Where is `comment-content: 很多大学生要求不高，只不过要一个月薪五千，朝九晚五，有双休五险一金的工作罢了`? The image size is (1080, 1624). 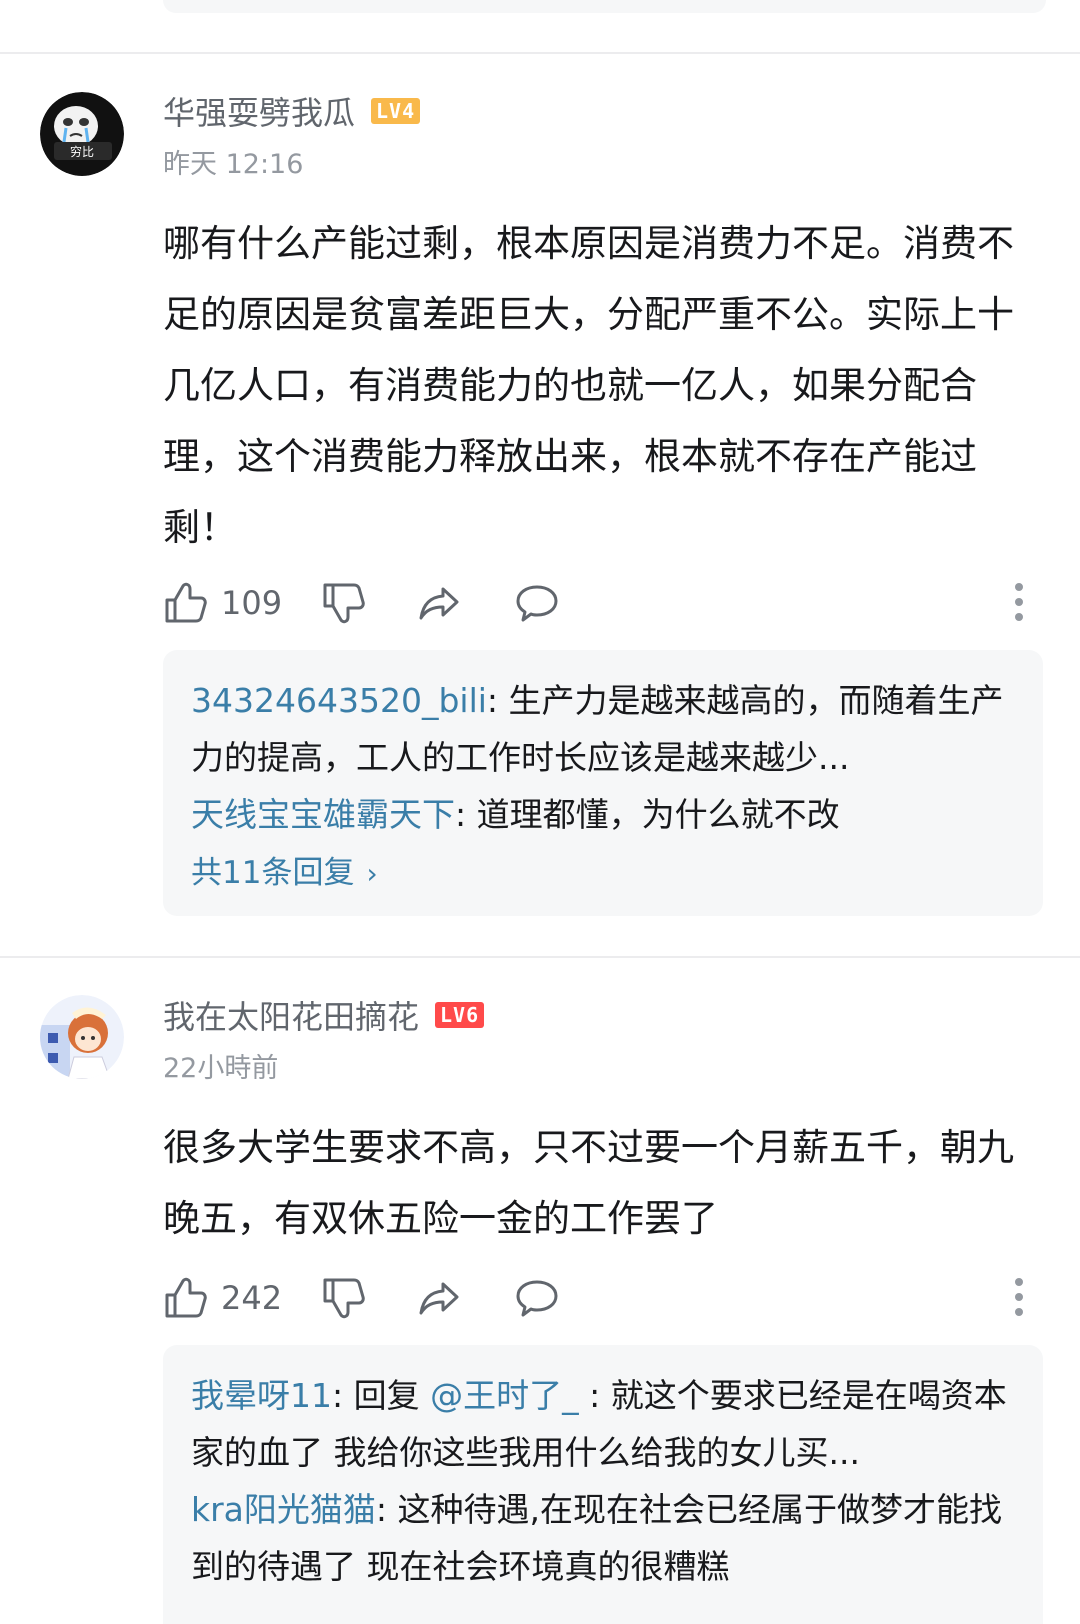 comment-content: 很多大学生要求不高，只不过要一个月薪五千，朝九晚五，有双休五险一金的工作罢了 is located at coordinates (588, 1183).